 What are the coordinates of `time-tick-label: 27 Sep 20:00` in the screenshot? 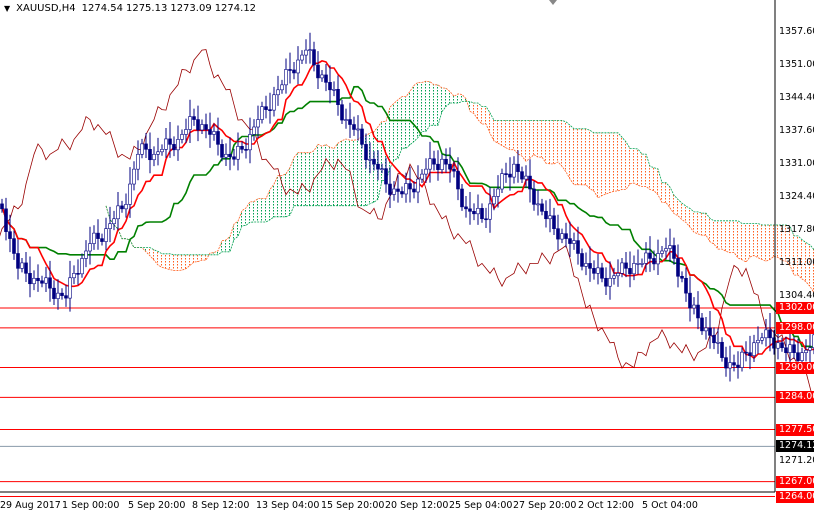 It's located at (545, 505).